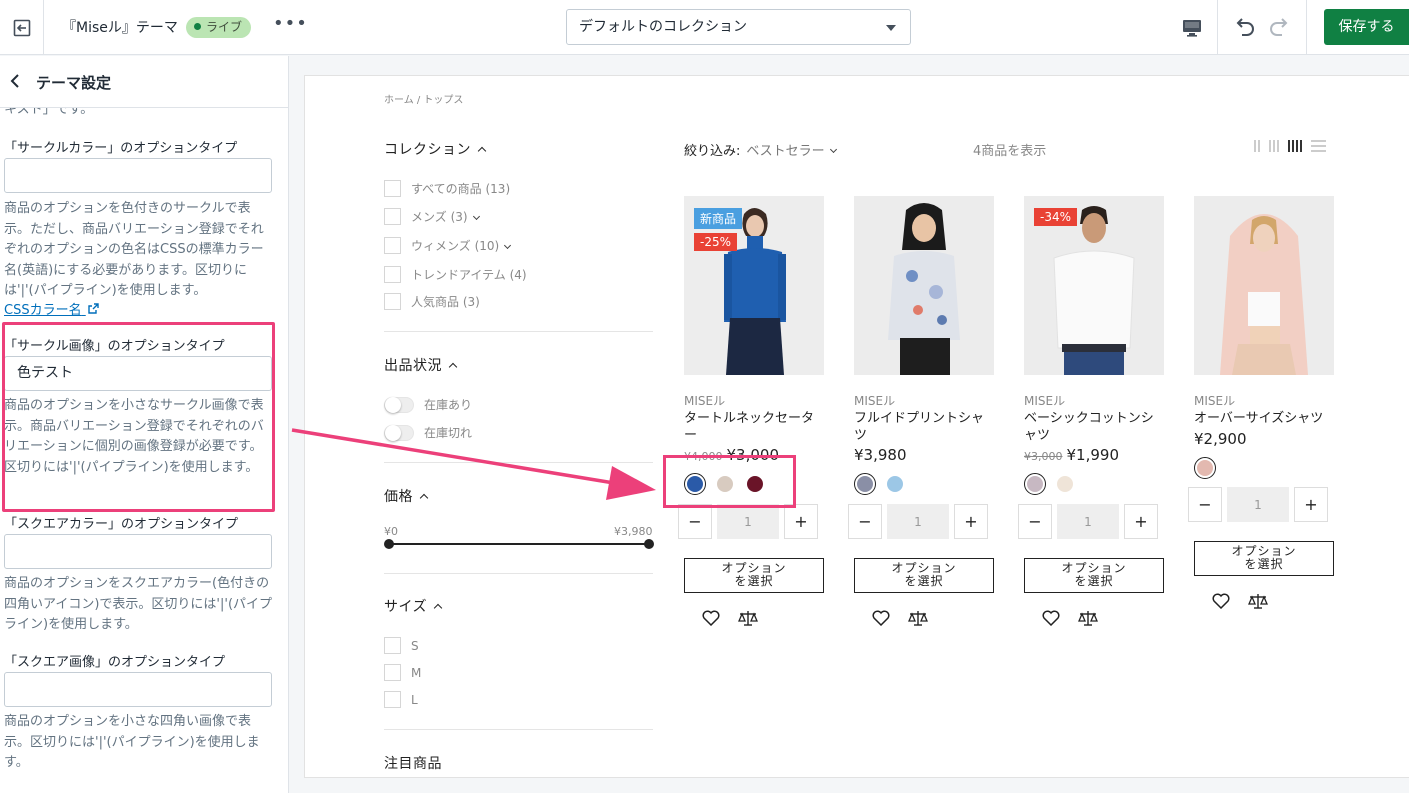 The width and height of the screenshot is (1409, 793). Describe the element at coordinates (1244, 28) in the screenshot. I see `undo-button` at that location.